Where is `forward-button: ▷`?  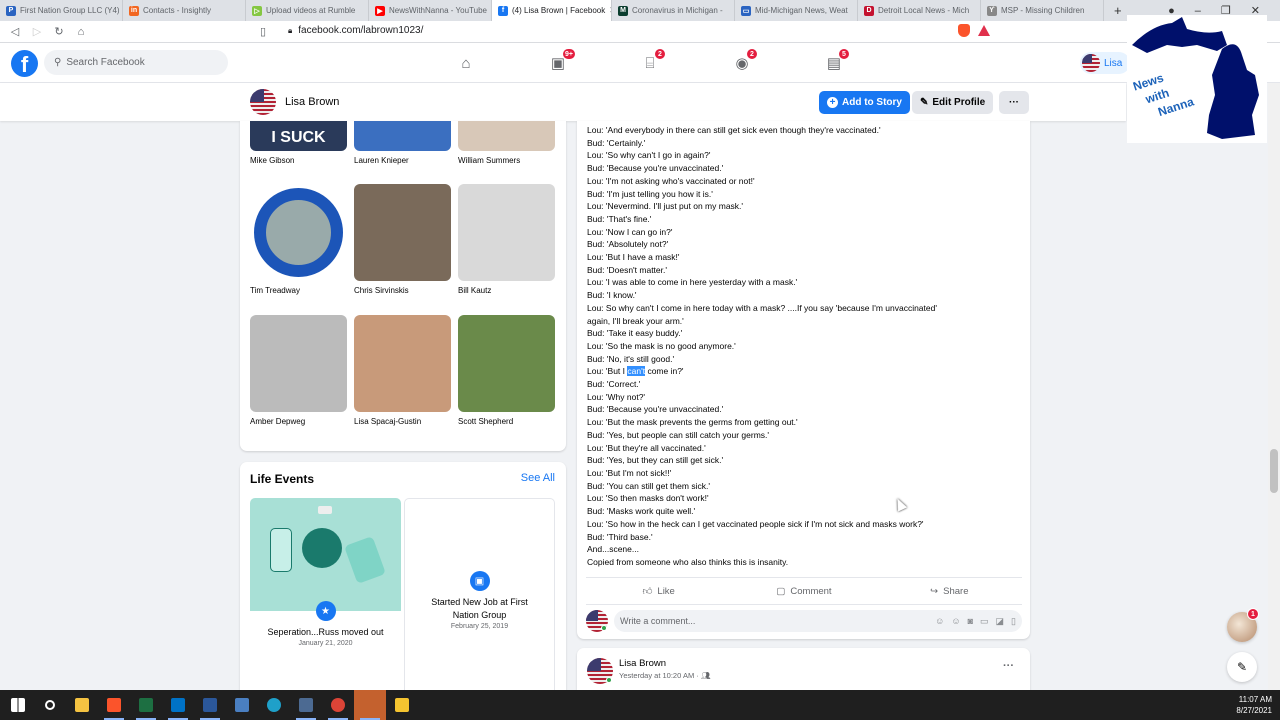 forward-button: ▷ is located at coordinates (37, 31).